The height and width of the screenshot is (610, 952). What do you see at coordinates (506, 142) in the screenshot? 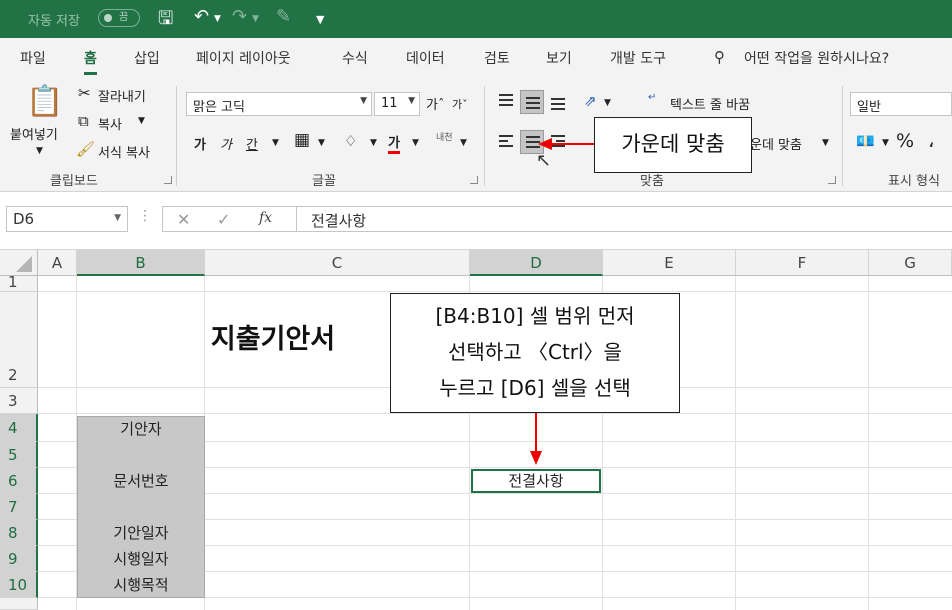
I see `align-left-icon` at bounding box center [506, 142].